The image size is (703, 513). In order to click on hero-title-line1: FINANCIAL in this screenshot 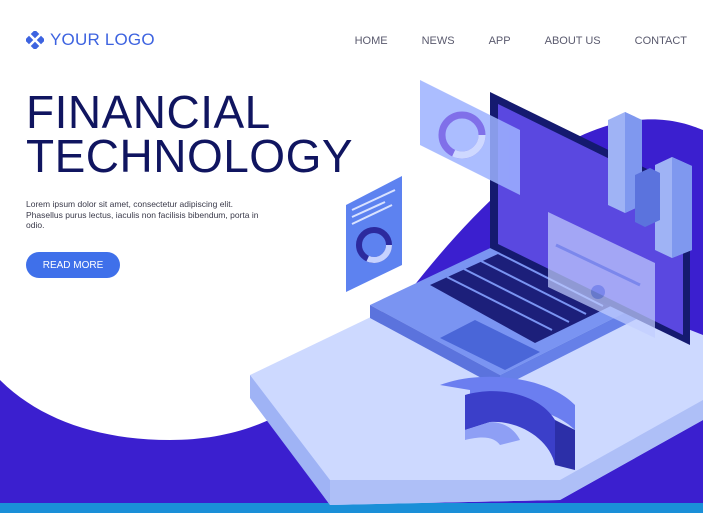, I will do `click(148, 112)`.